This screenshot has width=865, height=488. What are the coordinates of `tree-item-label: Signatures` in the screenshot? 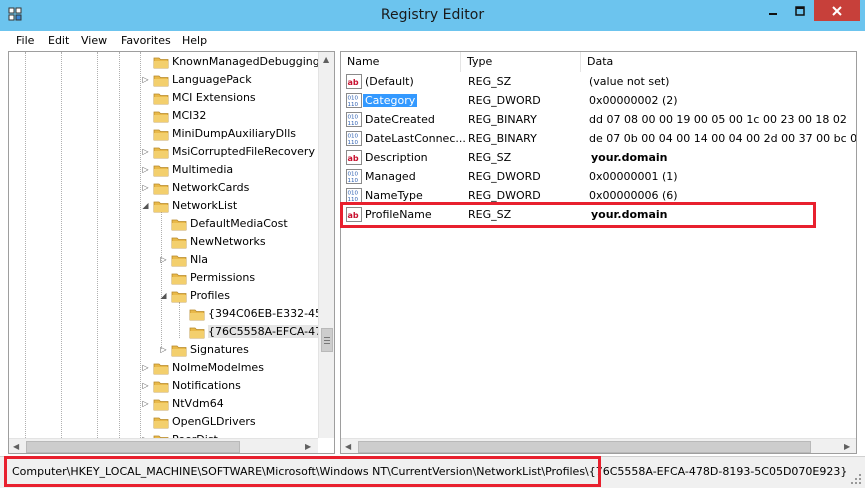 It's located at (219, 349).